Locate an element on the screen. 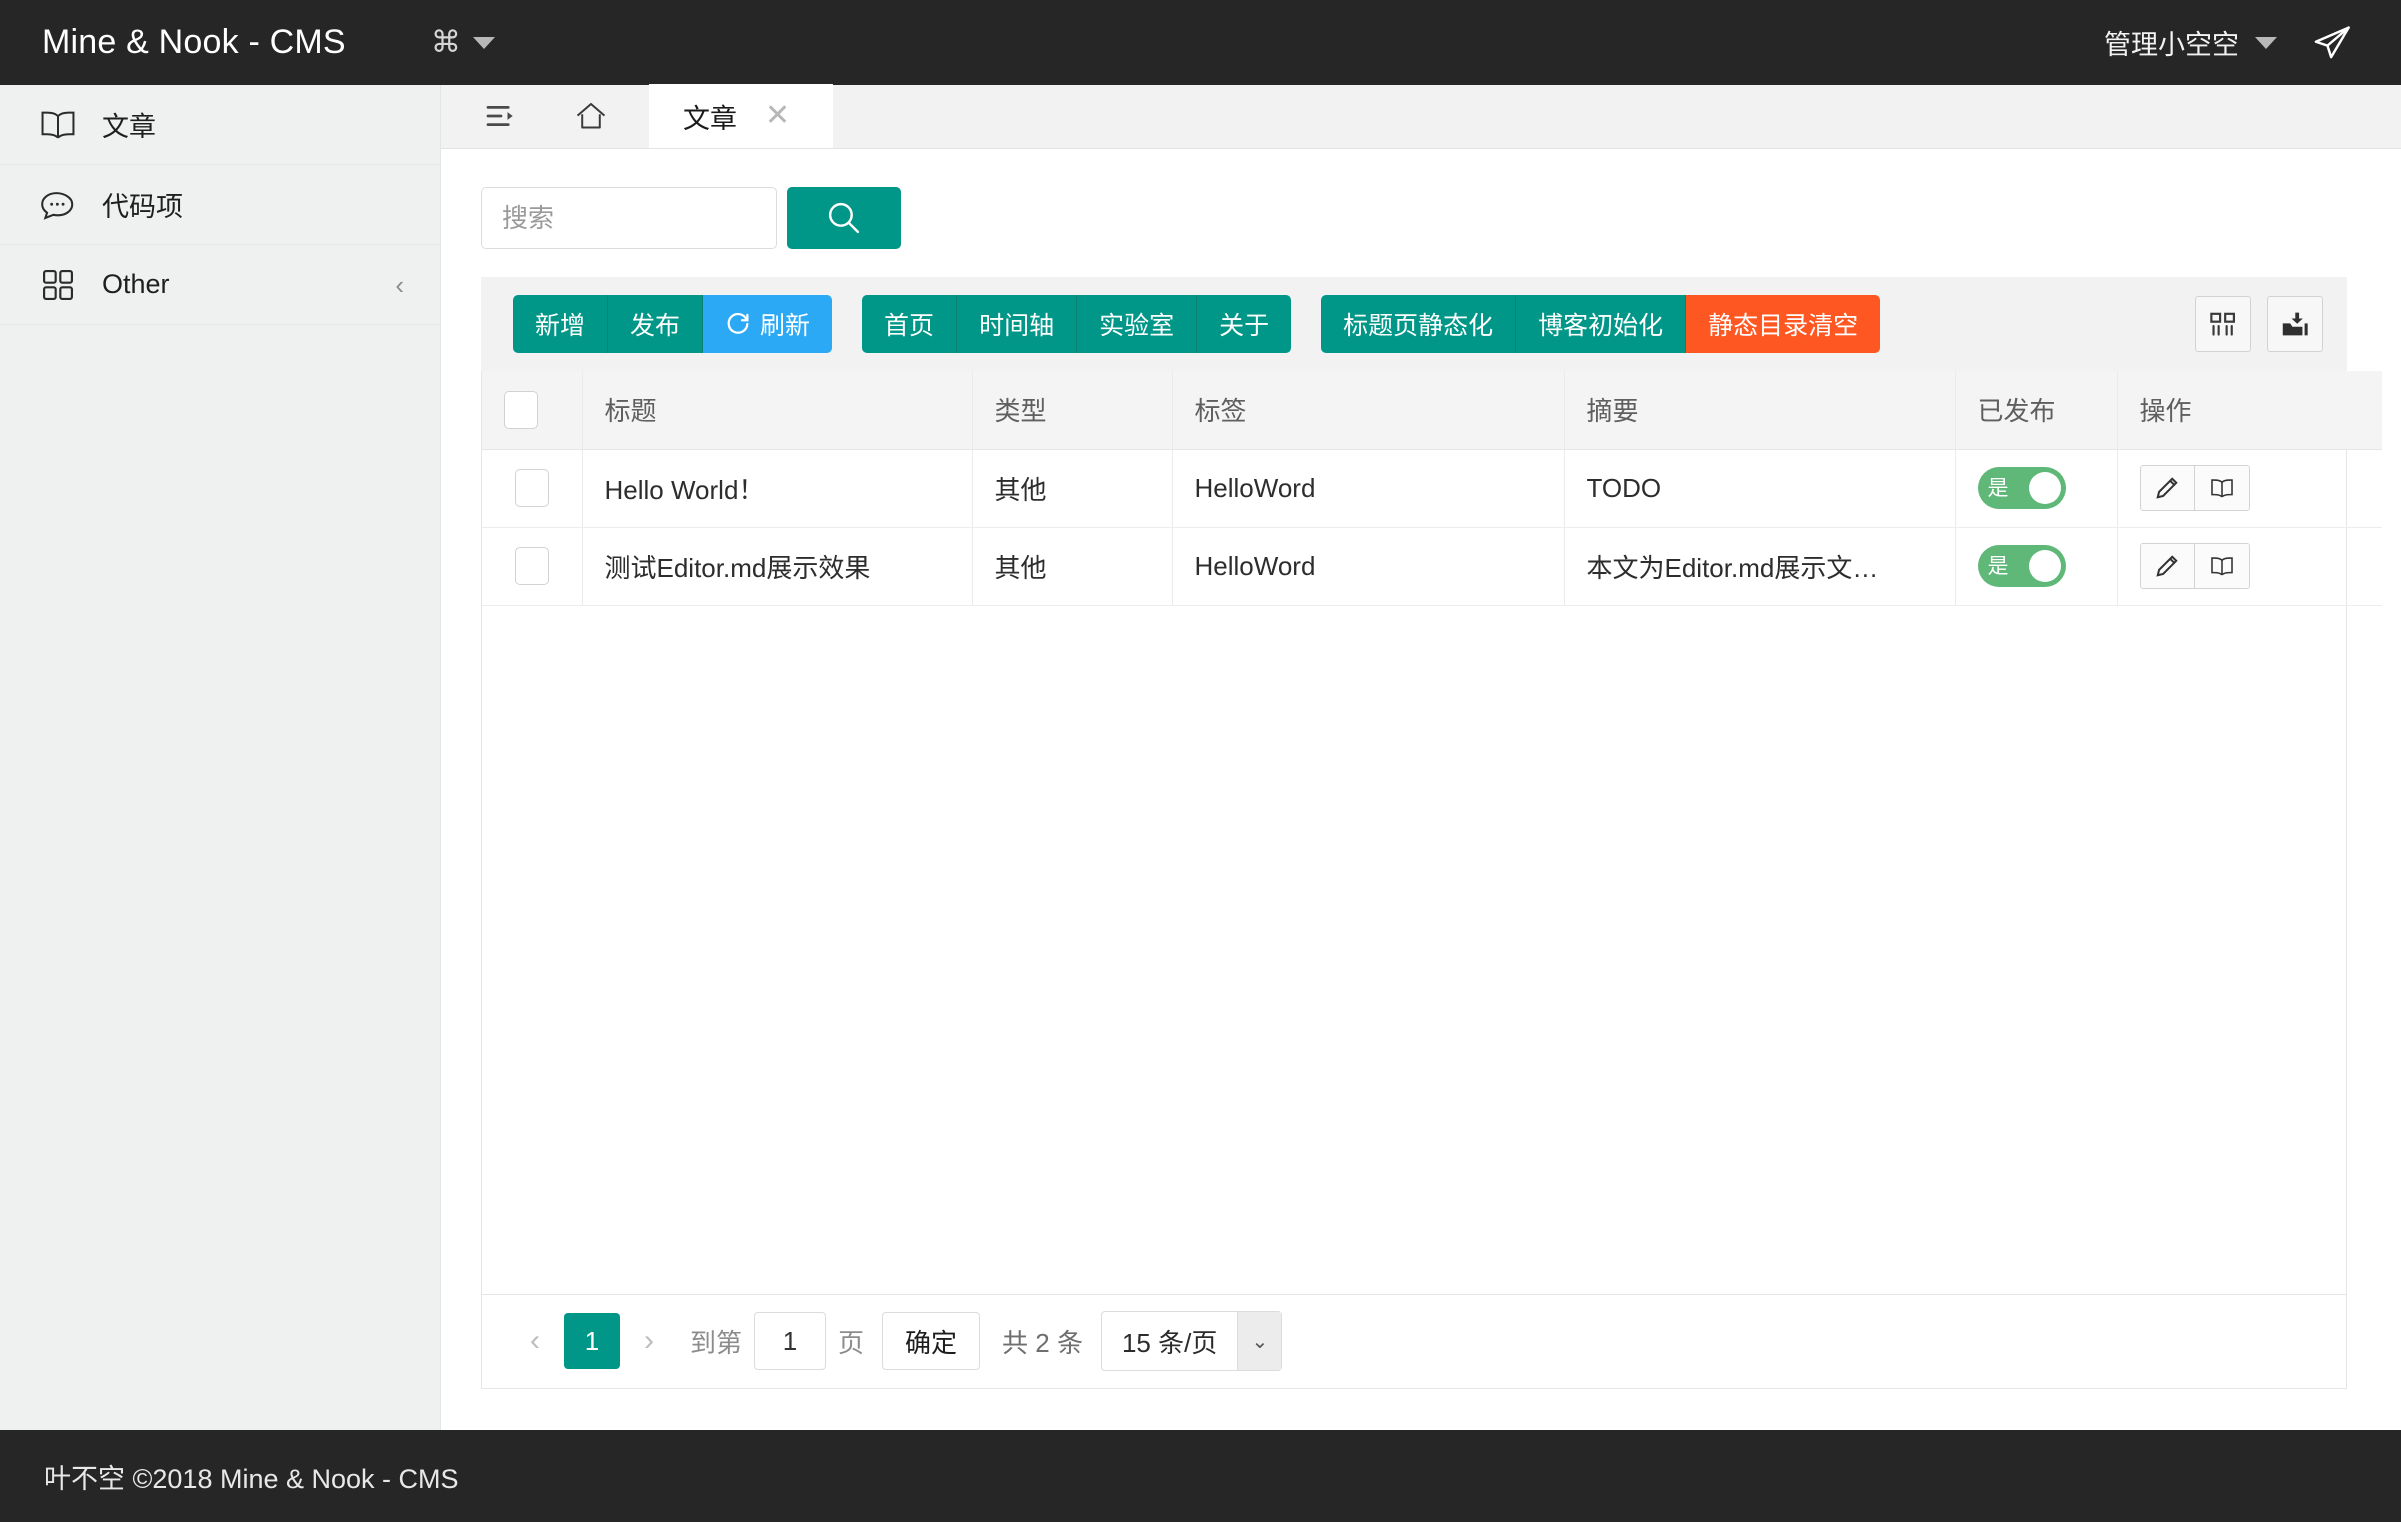 This screenshot has width=2401, height=1522. page-size-value: 15 条/页 is located at coordinates (1169, 1342).